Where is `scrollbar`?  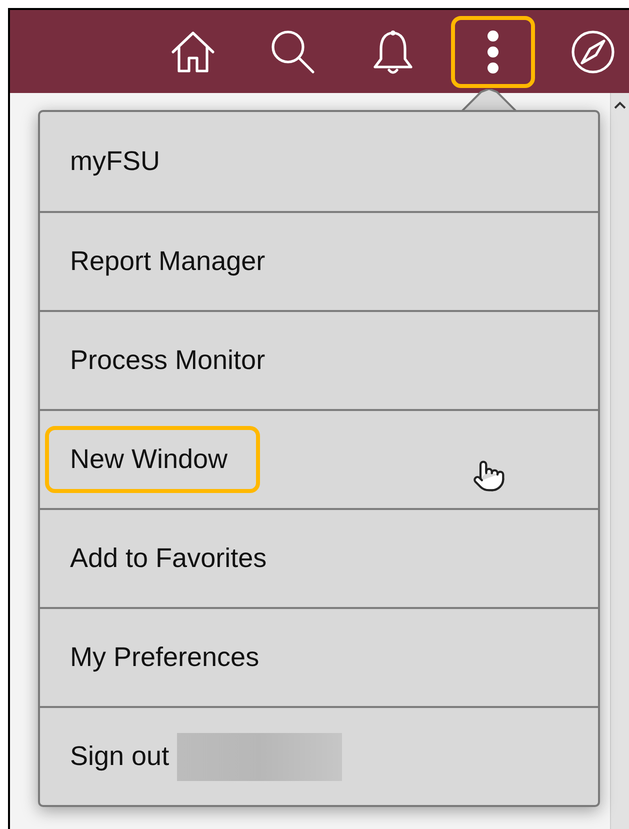
scrollbar is located at coordinates (619, 461).